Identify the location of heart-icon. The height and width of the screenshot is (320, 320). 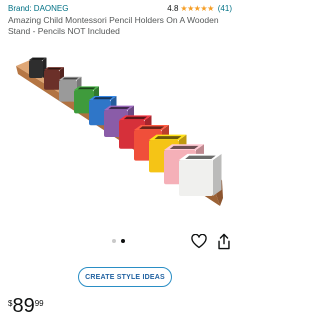
(199, 241).